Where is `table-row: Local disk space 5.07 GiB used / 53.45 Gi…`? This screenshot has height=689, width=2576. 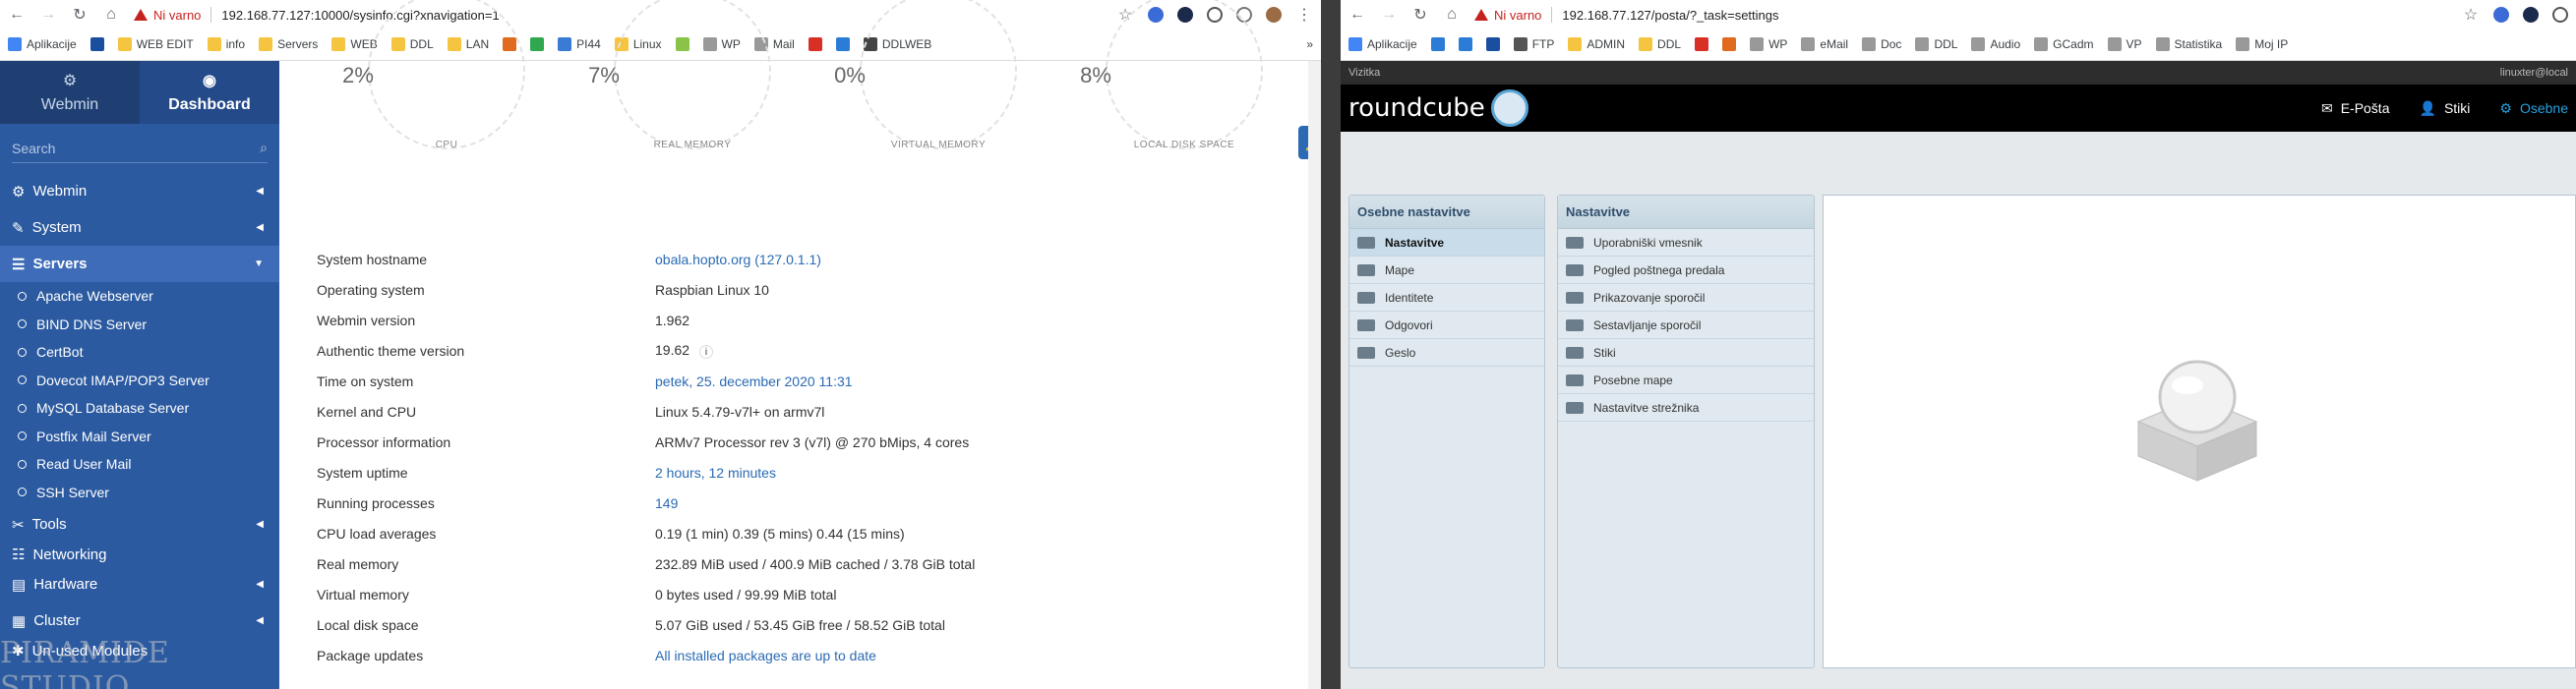
table-row: Local disk space 5.07 GiB used / 53.45 Gi… is located at coordinates (631, 624).